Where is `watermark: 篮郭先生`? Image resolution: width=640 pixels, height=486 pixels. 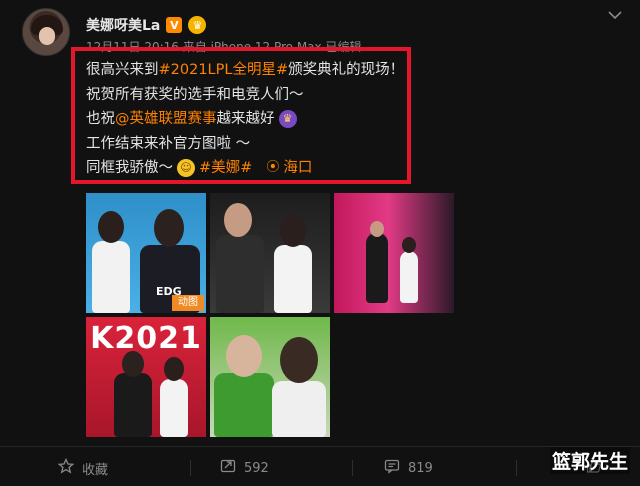
watermark: 篮郭先生 is located at coordinates (589, 460).